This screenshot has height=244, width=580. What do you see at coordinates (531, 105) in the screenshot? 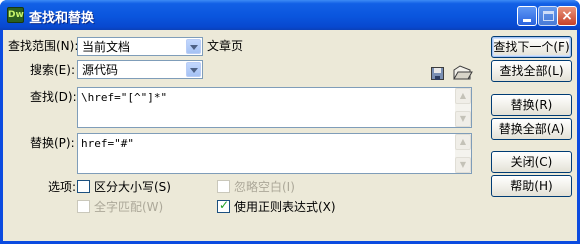
I see `replace-button: 替换(R)` at bounding box center [531, 105].